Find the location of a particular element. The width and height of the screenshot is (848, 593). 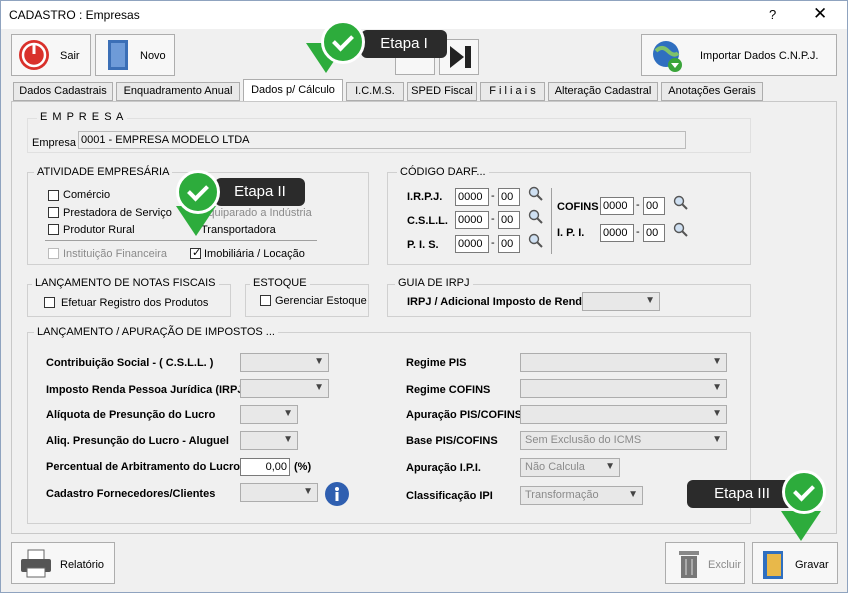

instituicao-label: Instituição Financeira is located at coordinates (115, 254).